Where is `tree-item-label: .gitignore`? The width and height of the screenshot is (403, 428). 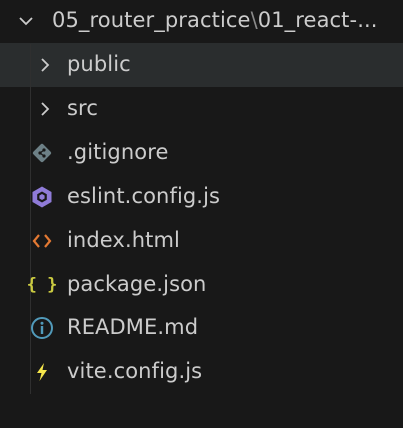 tree-item-label: .gitignore is located at coordinates (118, 152).